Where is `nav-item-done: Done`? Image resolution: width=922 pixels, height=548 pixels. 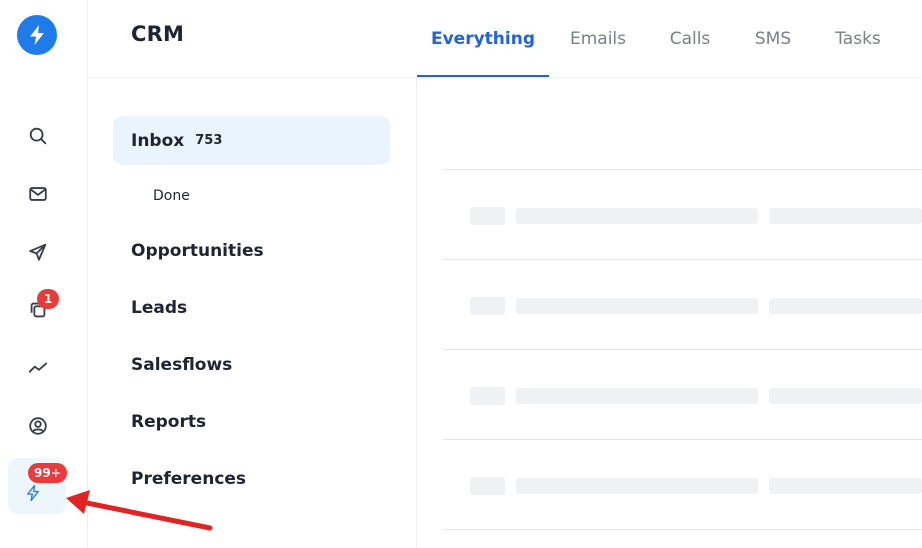 nav-item-done: Done is located at coordinates (171, 196).